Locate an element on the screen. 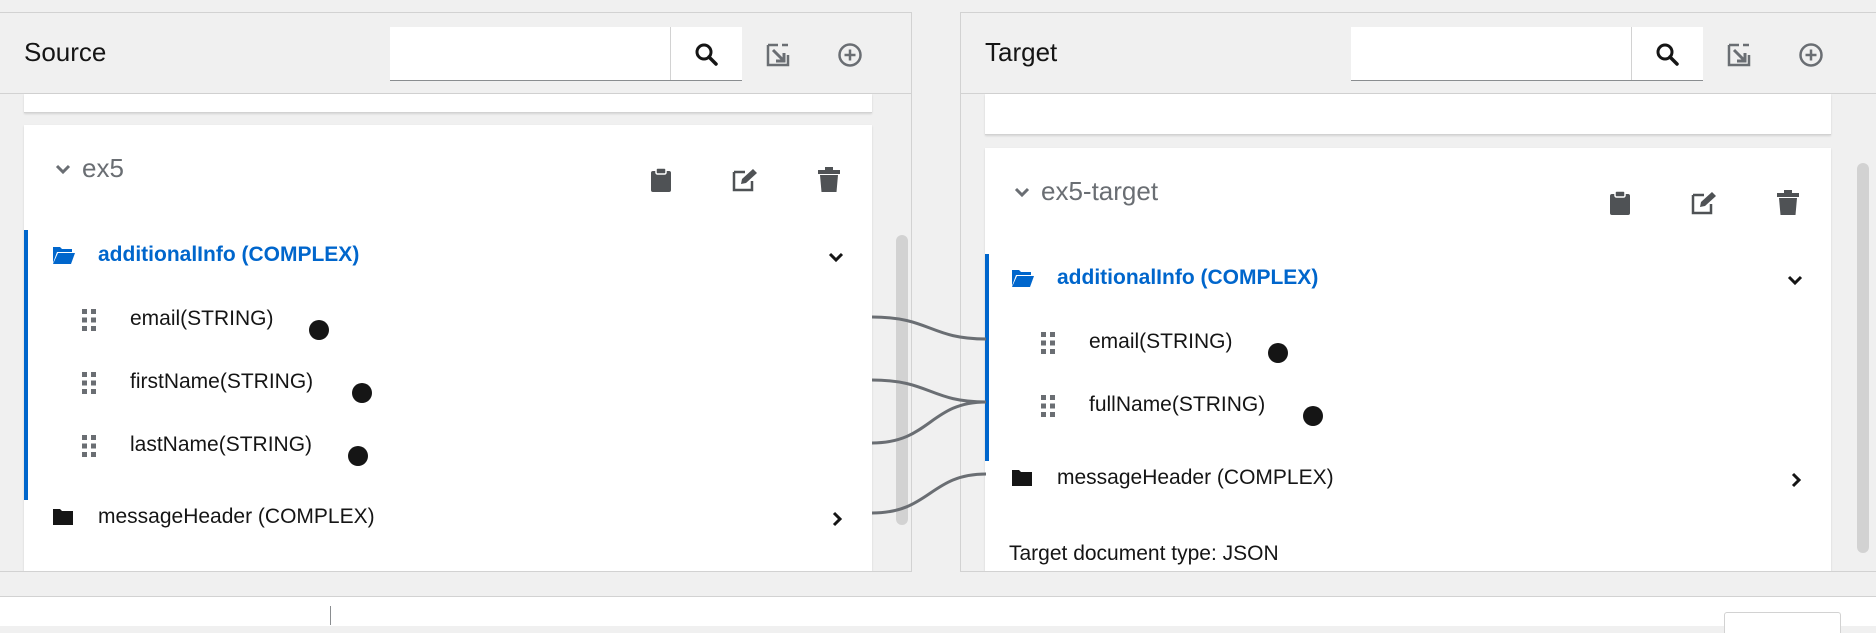 The image size is (1876, 633). target-tree-root: additionalInfo (COMPLEX) is located at coordinates (1164, 278).